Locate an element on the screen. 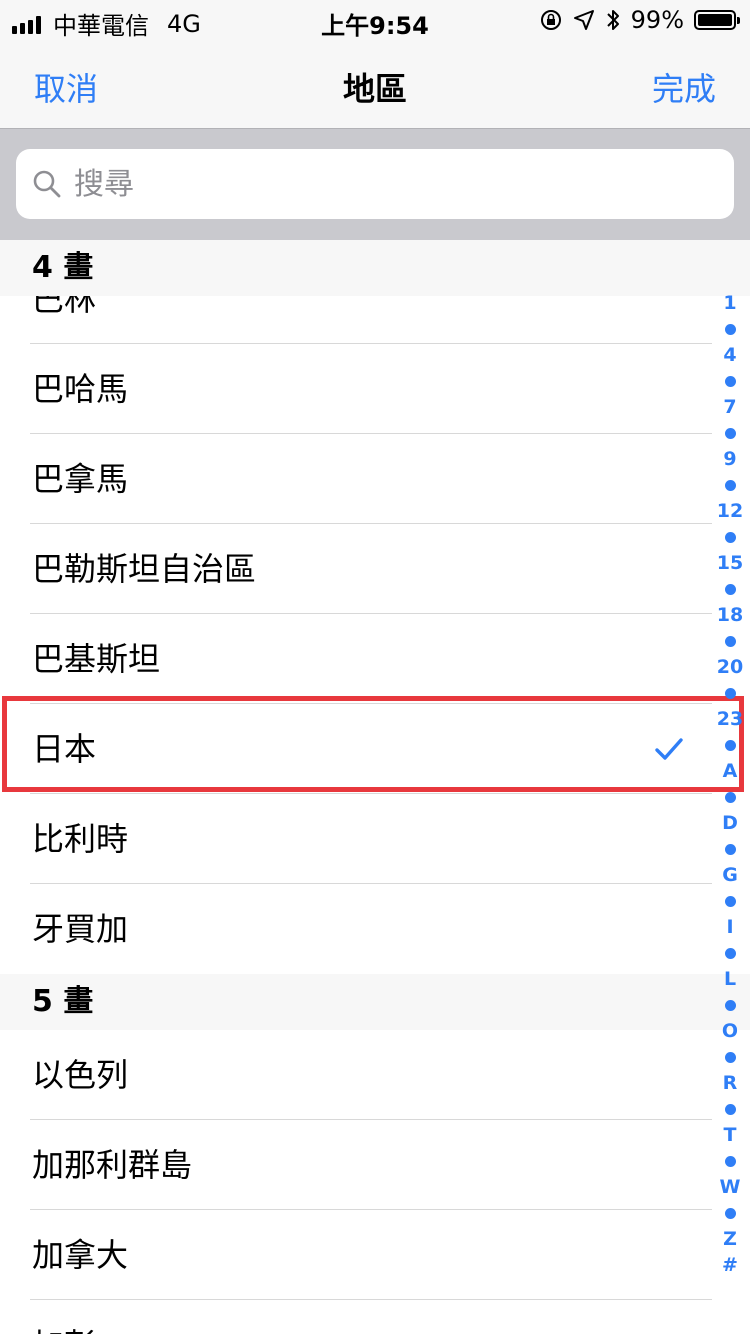  rotation-lock-icon is located at coordinates (550, 20).